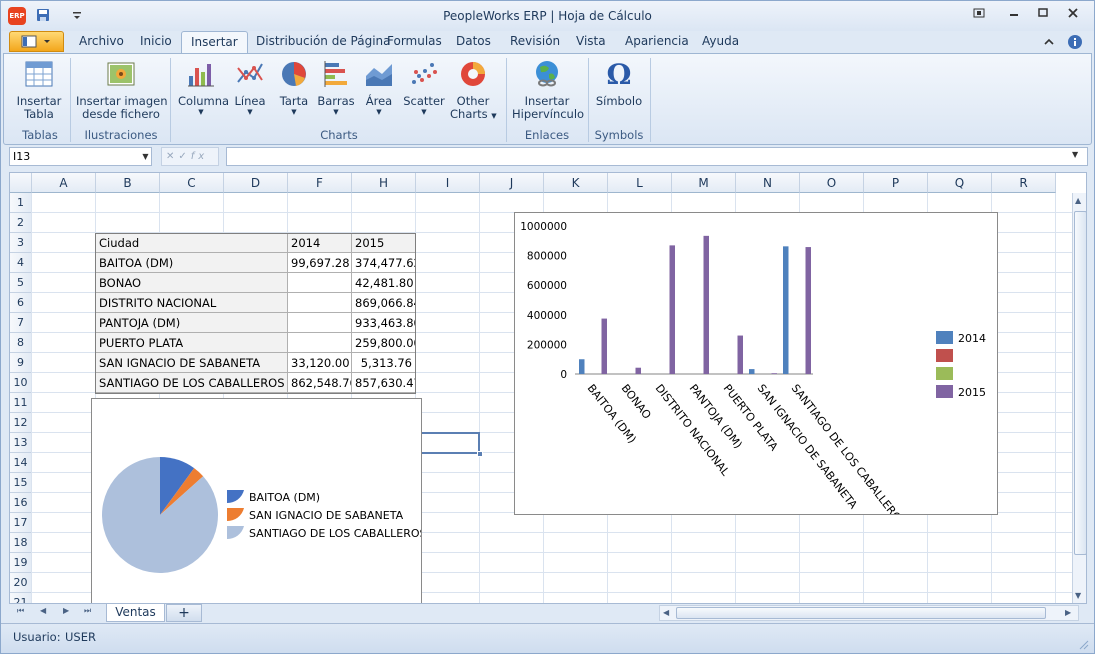 The width and height of the screenshot is (1095, 654). I want to click on sheet-tabs-bar: ⏮ ◀ ▶ ⏭ Ventas + ◀ ▶, so click(548, 613).